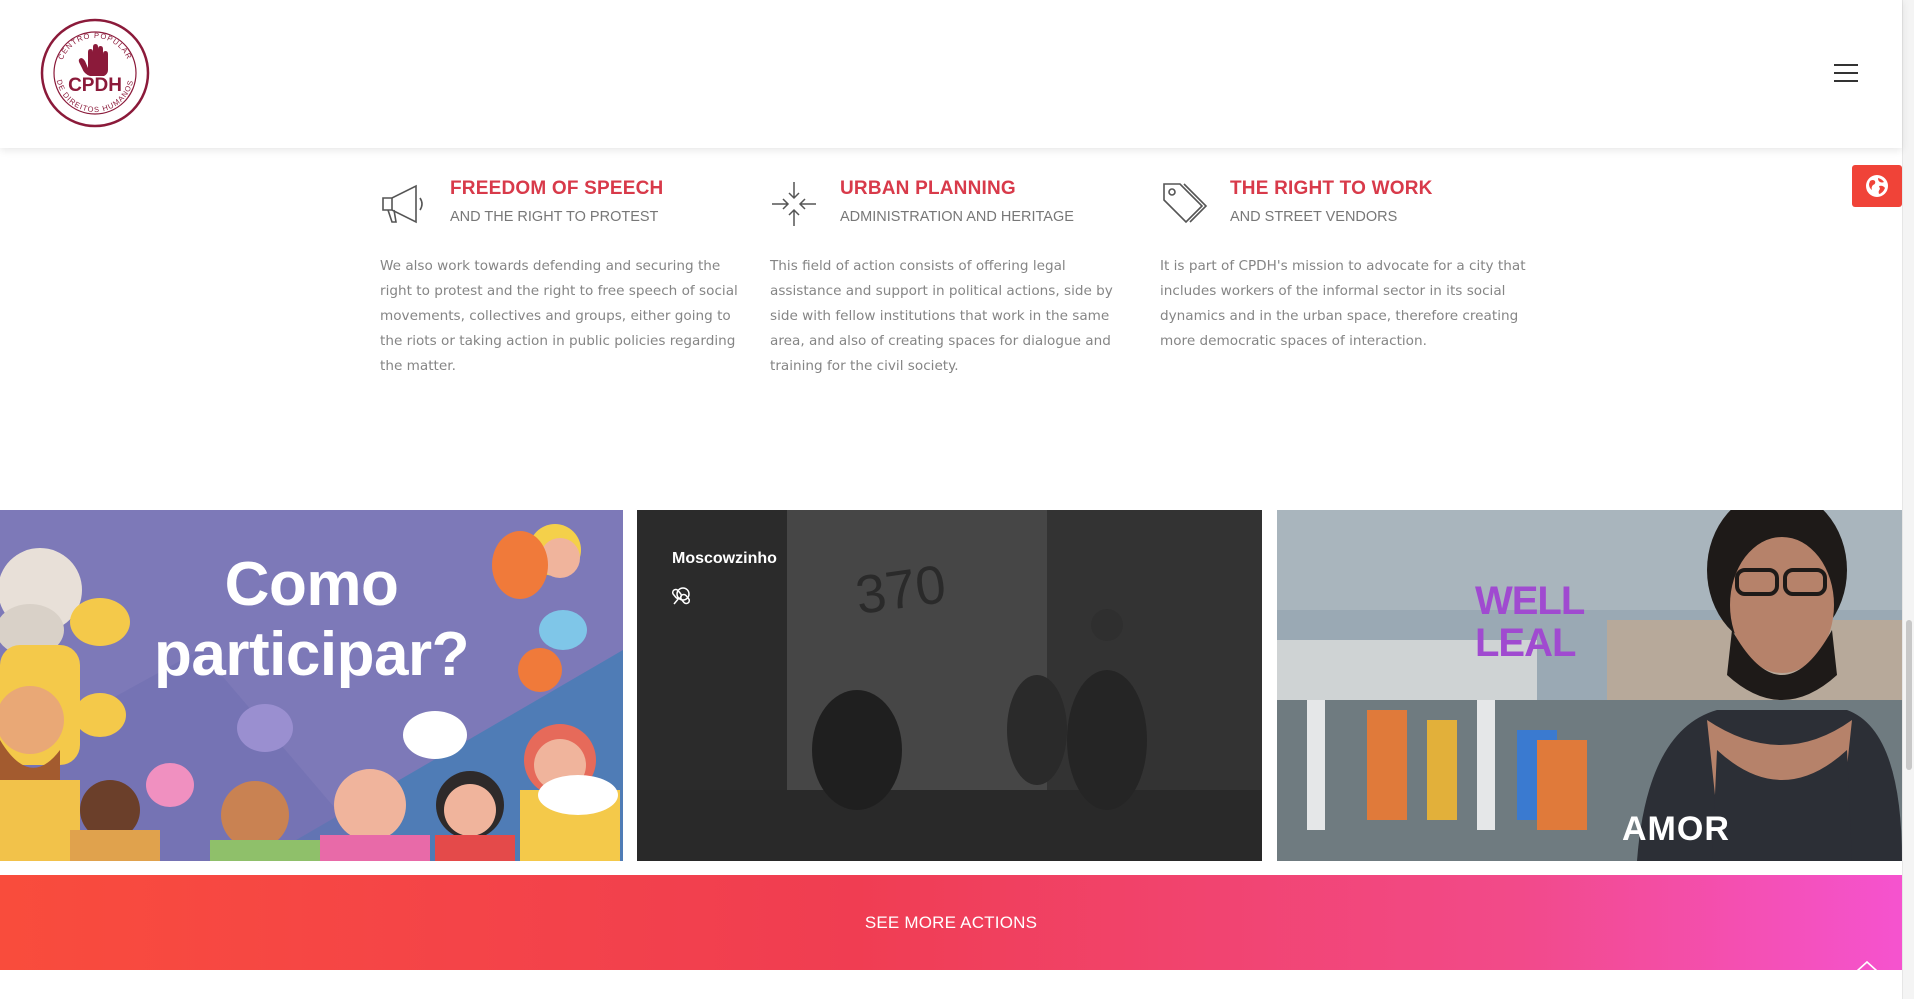  I want to click on feature-title: FREEDOM OF SPEECH, so click(557, 188).